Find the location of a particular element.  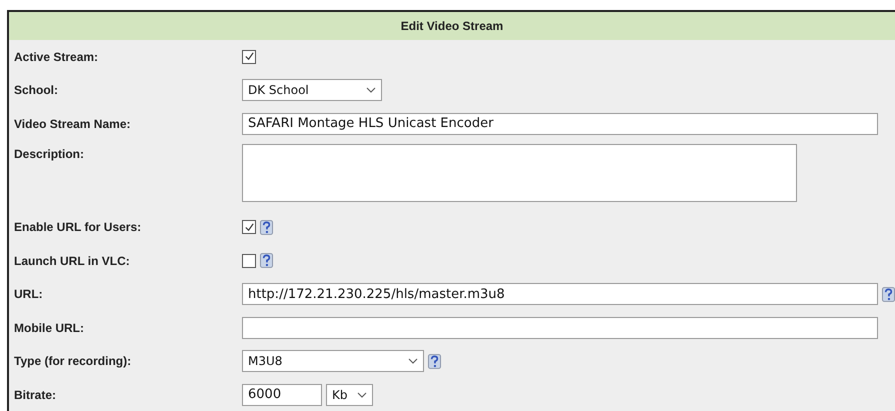

dropdown: Kb is located at coordinates (349, 395).